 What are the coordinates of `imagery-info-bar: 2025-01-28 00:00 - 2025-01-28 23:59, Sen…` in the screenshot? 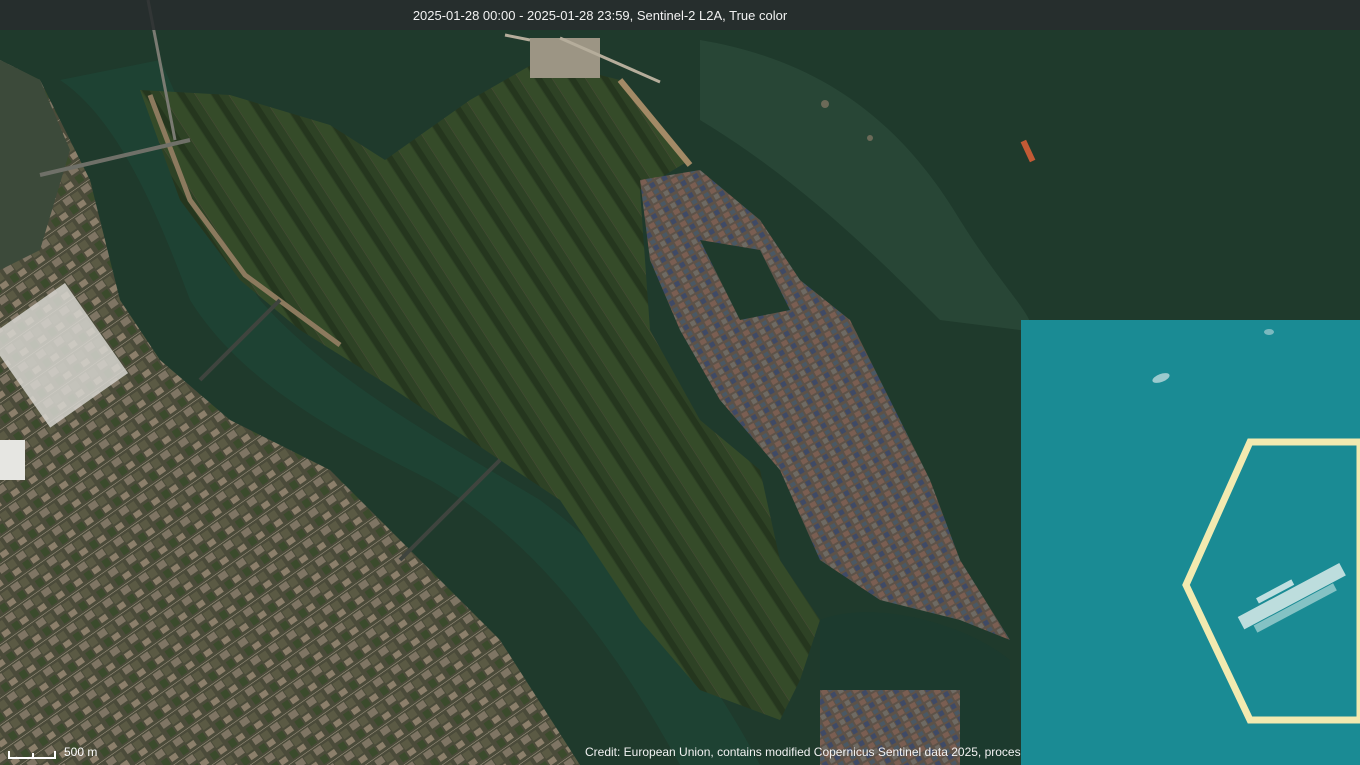 It's located at (680, 15).